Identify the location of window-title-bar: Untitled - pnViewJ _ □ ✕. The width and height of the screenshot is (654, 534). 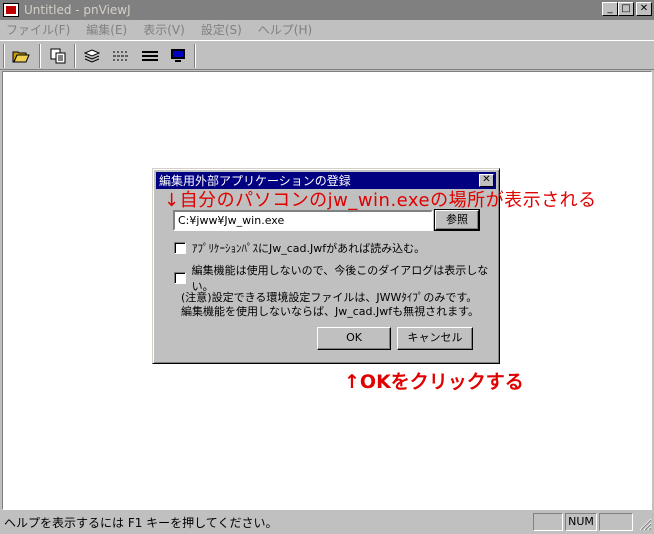
(327, 10).